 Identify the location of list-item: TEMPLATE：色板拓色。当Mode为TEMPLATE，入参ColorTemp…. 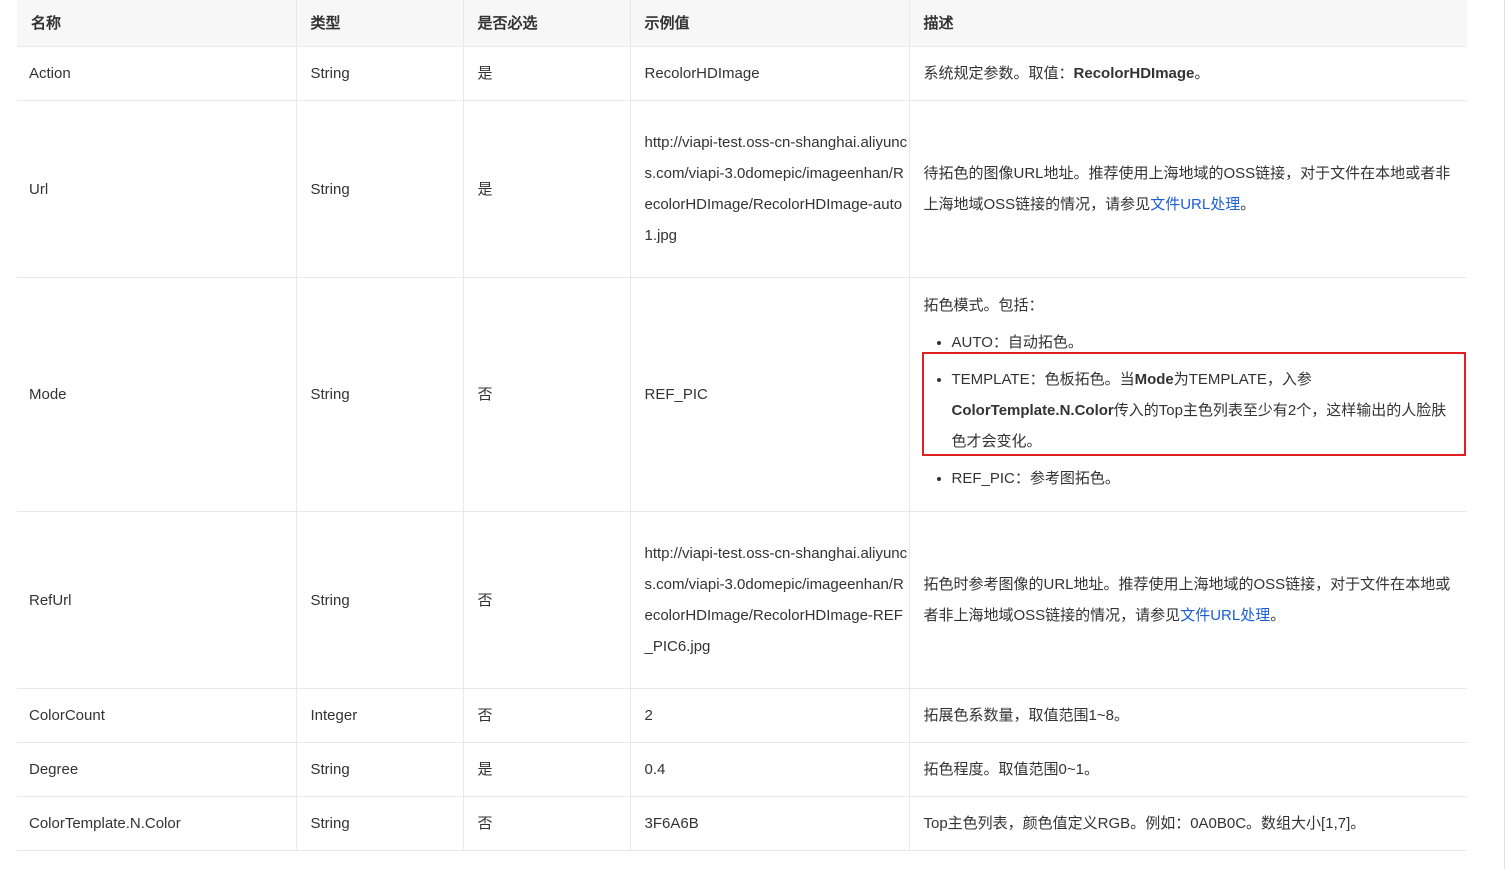
(1203, 410).